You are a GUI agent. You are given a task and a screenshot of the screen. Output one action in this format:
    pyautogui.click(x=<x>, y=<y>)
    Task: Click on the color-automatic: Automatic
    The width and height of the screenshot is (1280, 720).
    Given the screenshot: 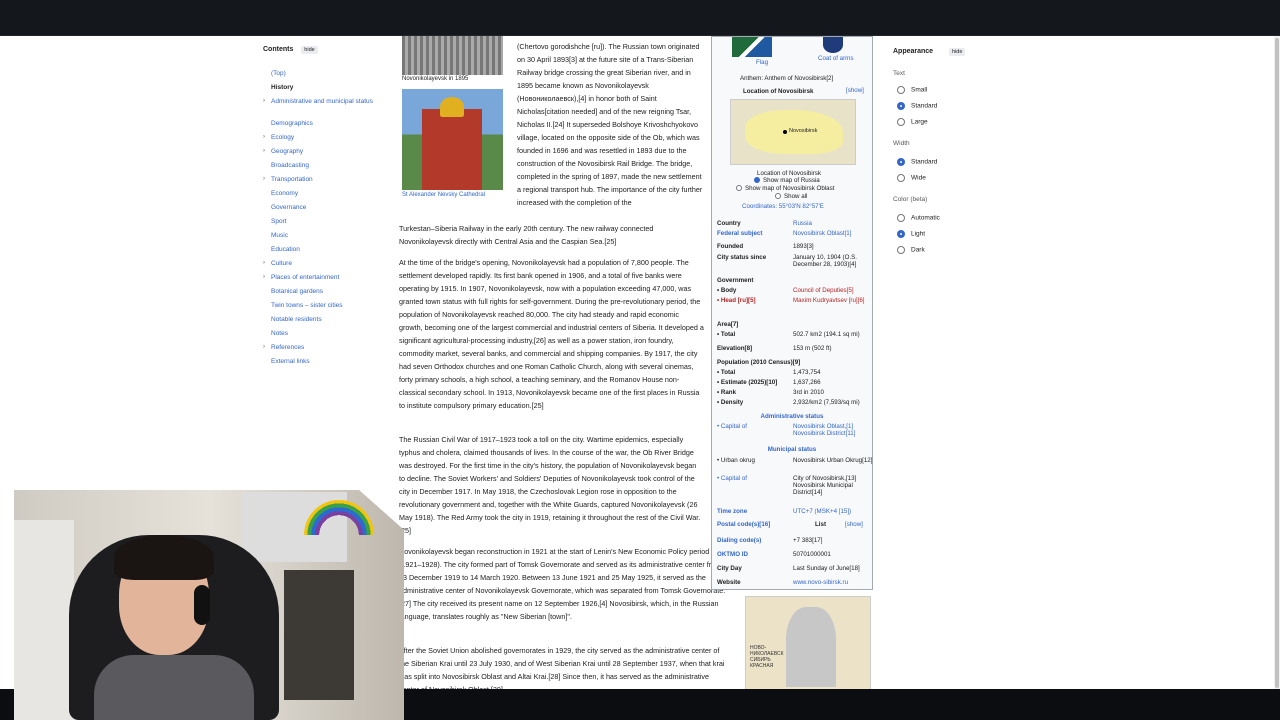 What is the action you would take?
    pyautogui.click(x=918, y=218)
    